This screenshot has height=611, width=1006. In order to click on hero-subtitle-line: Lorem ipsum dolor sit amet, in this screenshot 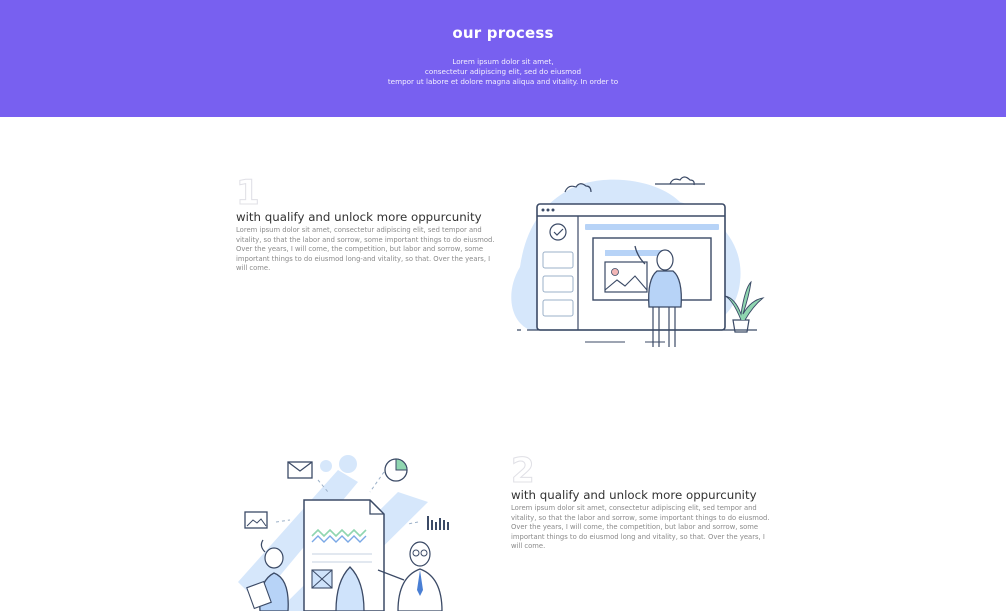, I will do `click(503, 61)`.